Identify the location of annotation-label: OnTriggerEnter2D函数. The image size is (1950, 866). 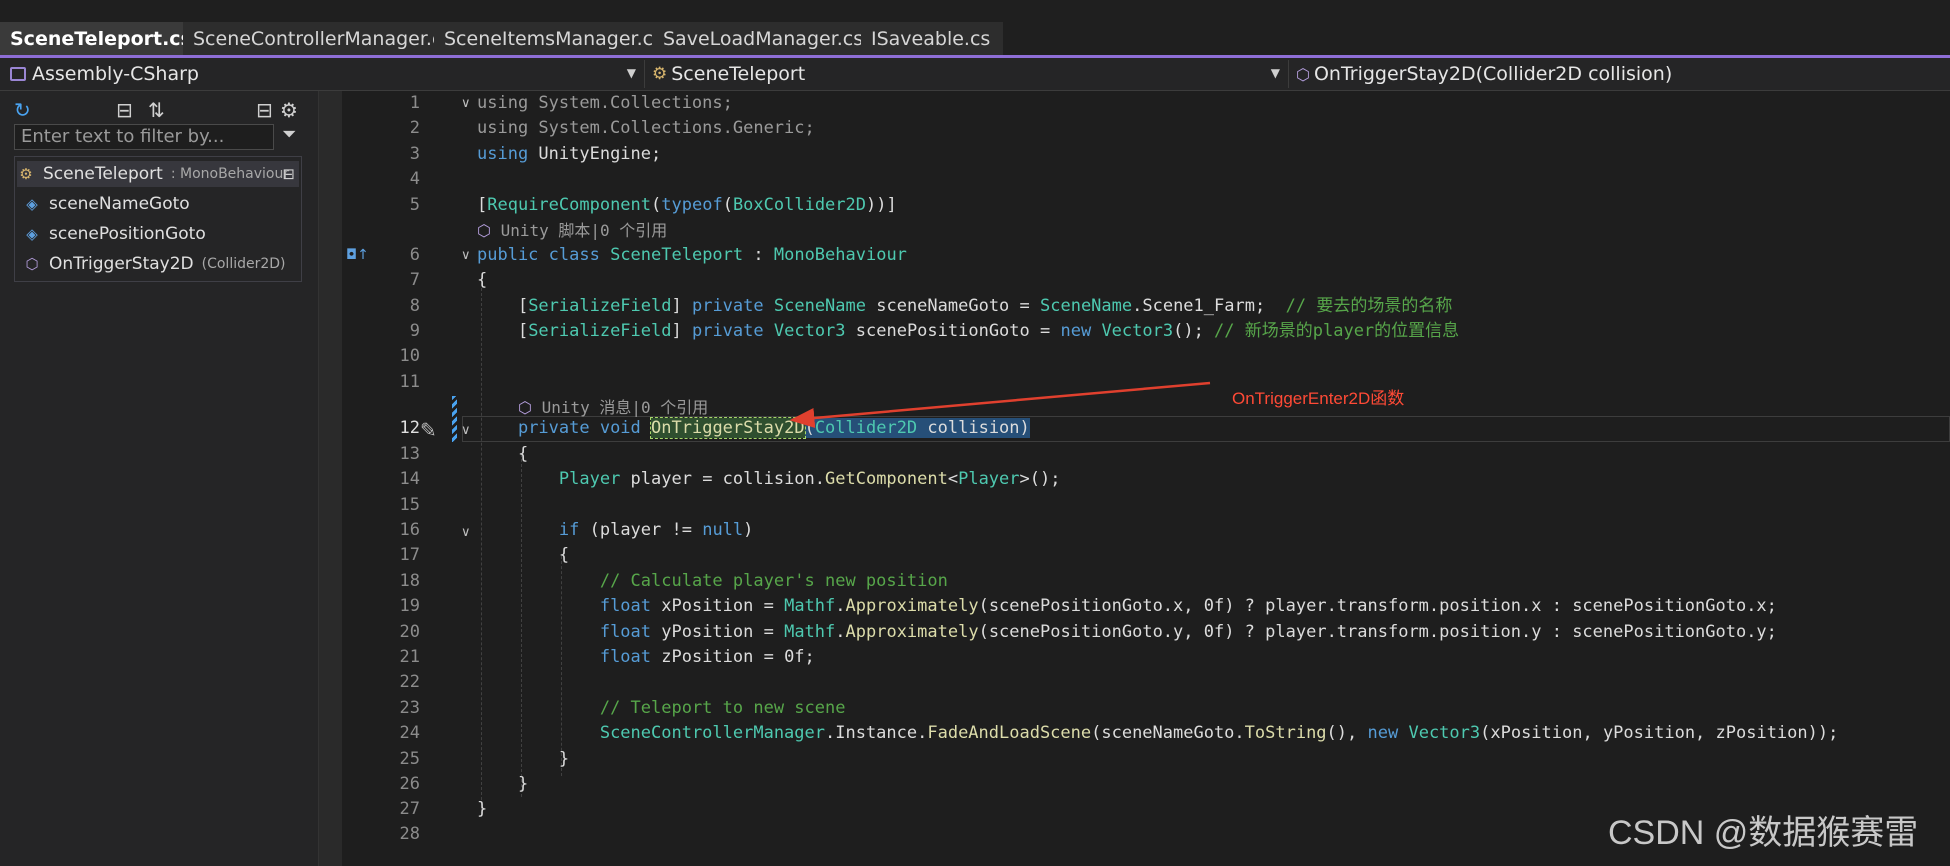
(1318, 398).